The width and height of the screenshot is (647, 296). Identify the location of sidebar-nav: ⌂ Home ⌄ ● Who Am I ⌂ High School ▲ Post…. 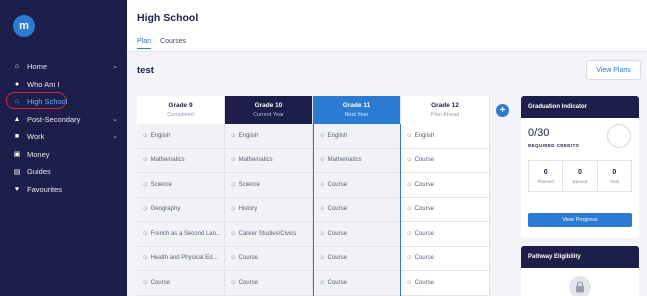
(63, 128).